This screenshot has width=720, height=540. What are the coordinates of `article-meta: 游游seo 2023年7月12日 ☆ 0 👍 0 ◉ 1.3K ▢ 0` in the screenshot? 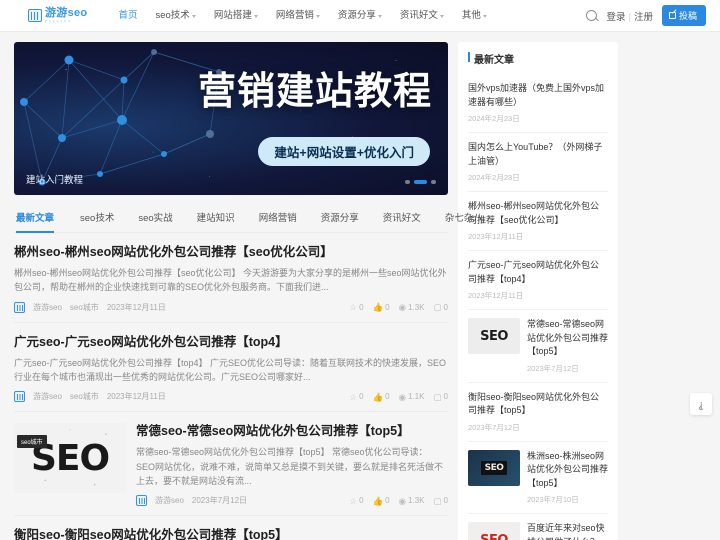 It's located at (292, 501).